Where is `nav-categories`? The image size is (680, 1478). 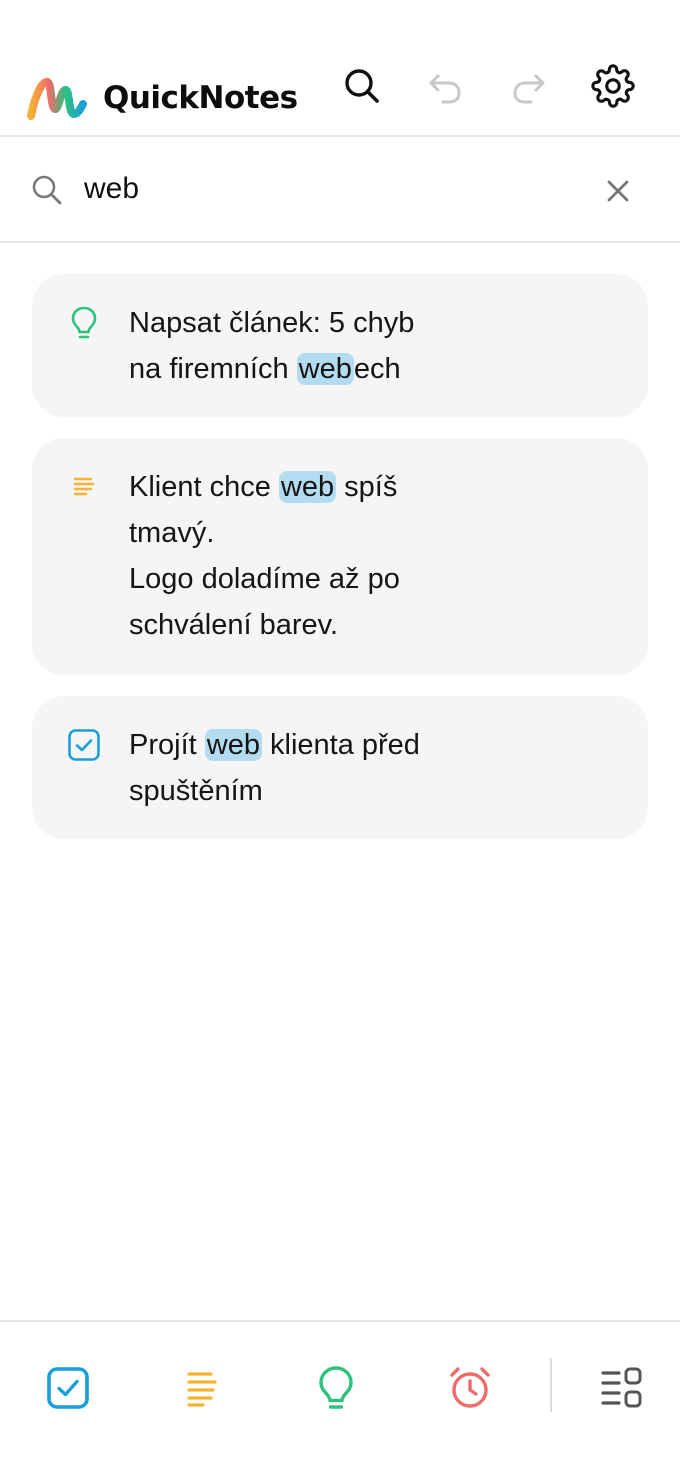 nav-categories is located at coordinates (622, 1388).